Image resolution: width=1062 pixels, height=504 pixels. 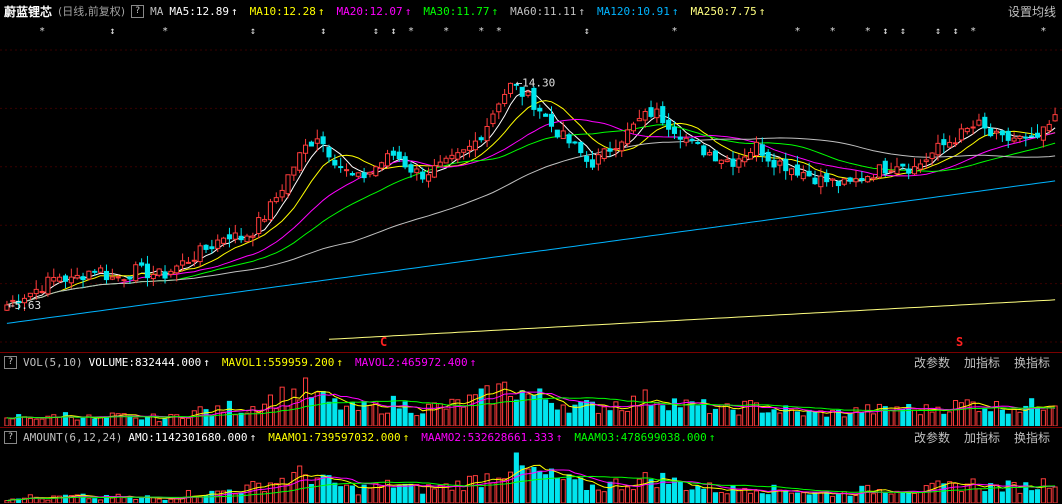 I want to click on vol-item-2: MAVOL2:465972.400 ↑, so click(x=416, y=362).